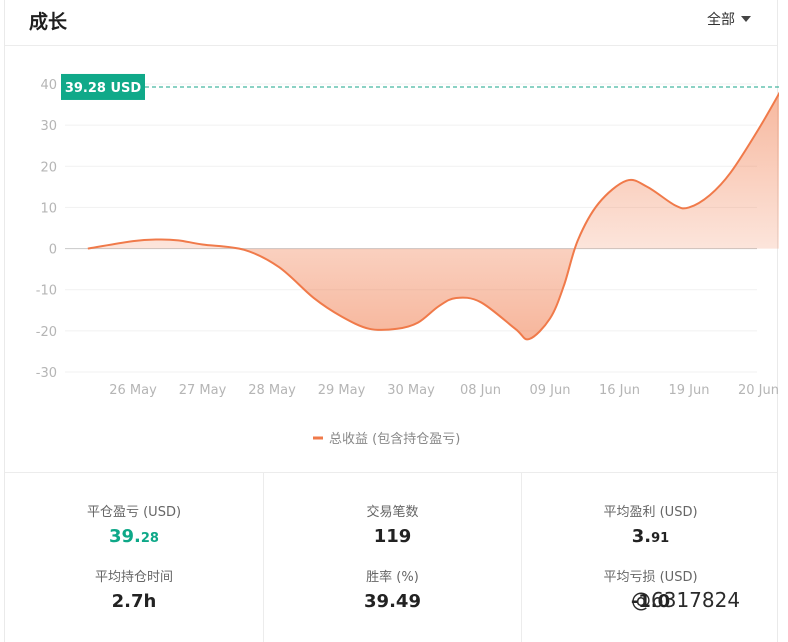 The height and width of the screenshot is (642, 788). I want to click on y-tick-label: 20, so click(48, 167).